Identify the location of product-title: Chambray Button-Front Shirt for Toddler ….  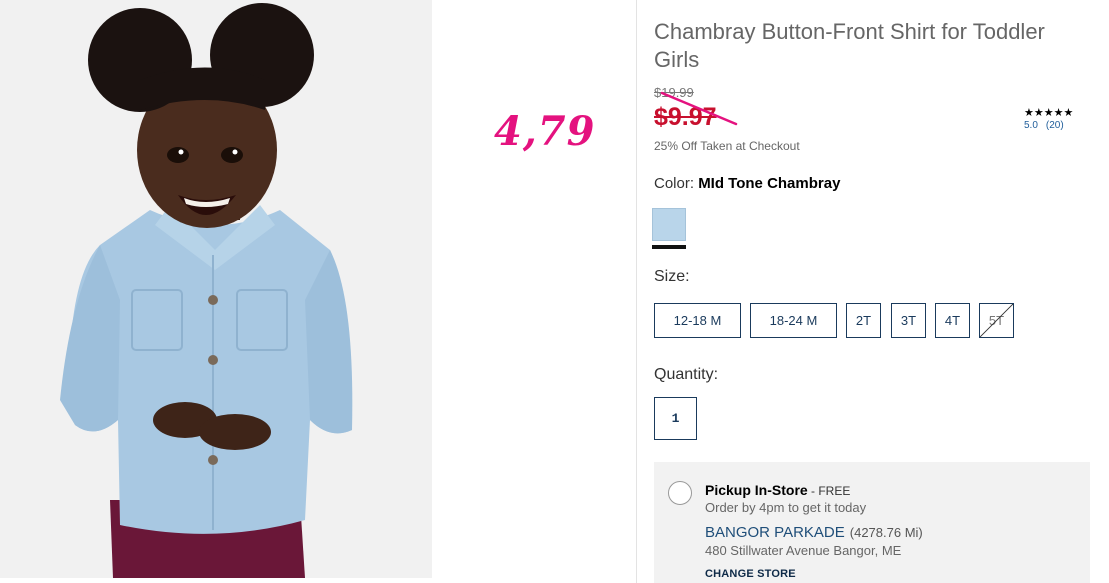
(849, 45).